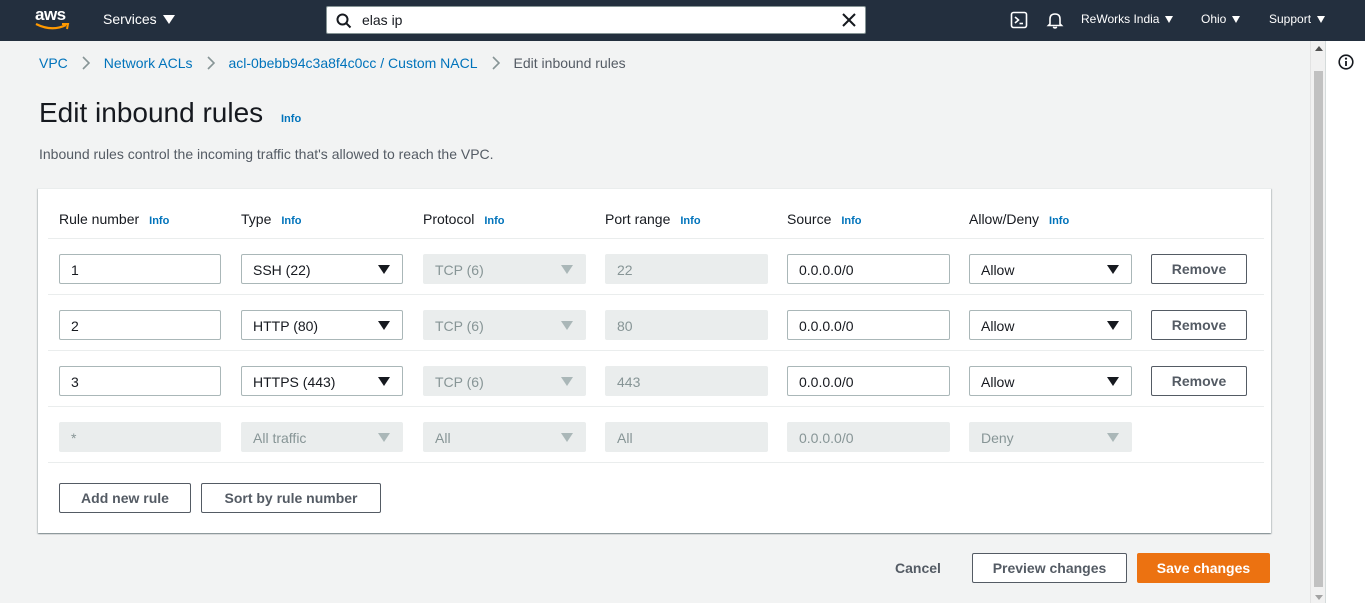 The height and width of the screenshot is (603, 1365). I want to click on account-menu: ReWorks India, so click(1127, 19).